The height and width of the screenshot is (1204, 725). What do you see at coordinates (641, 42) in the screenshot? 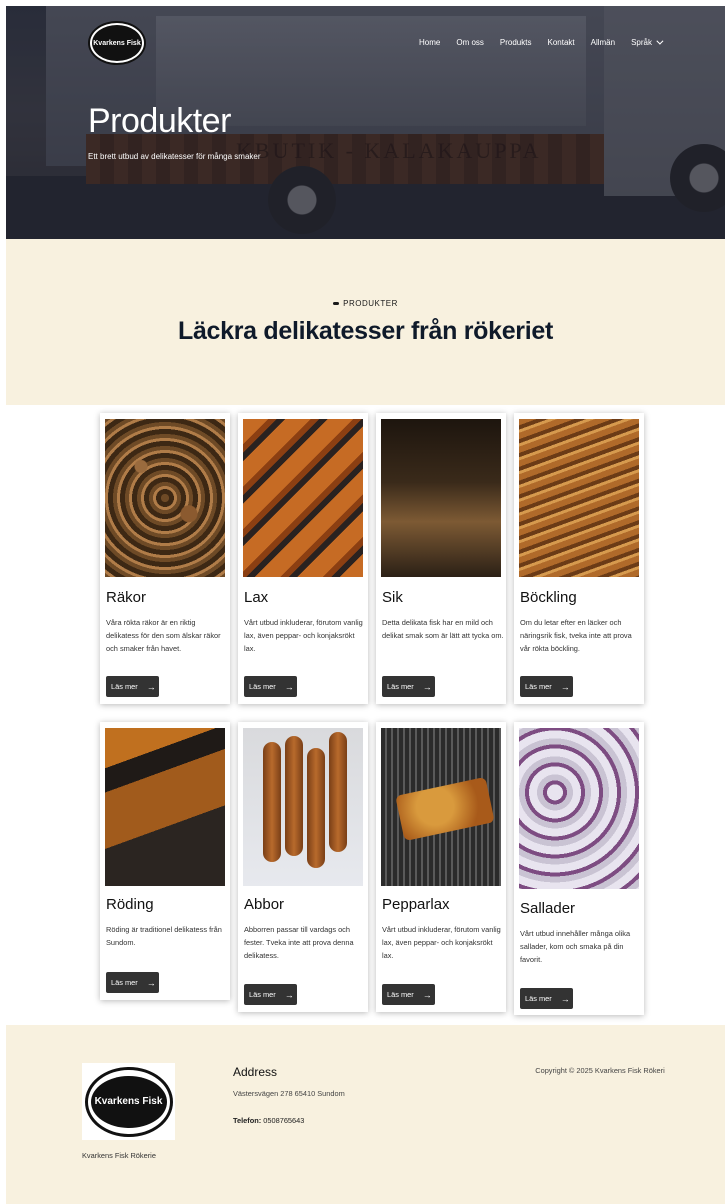
I see `nav-sprak-label: Språk` at bounding box center [641, 42].